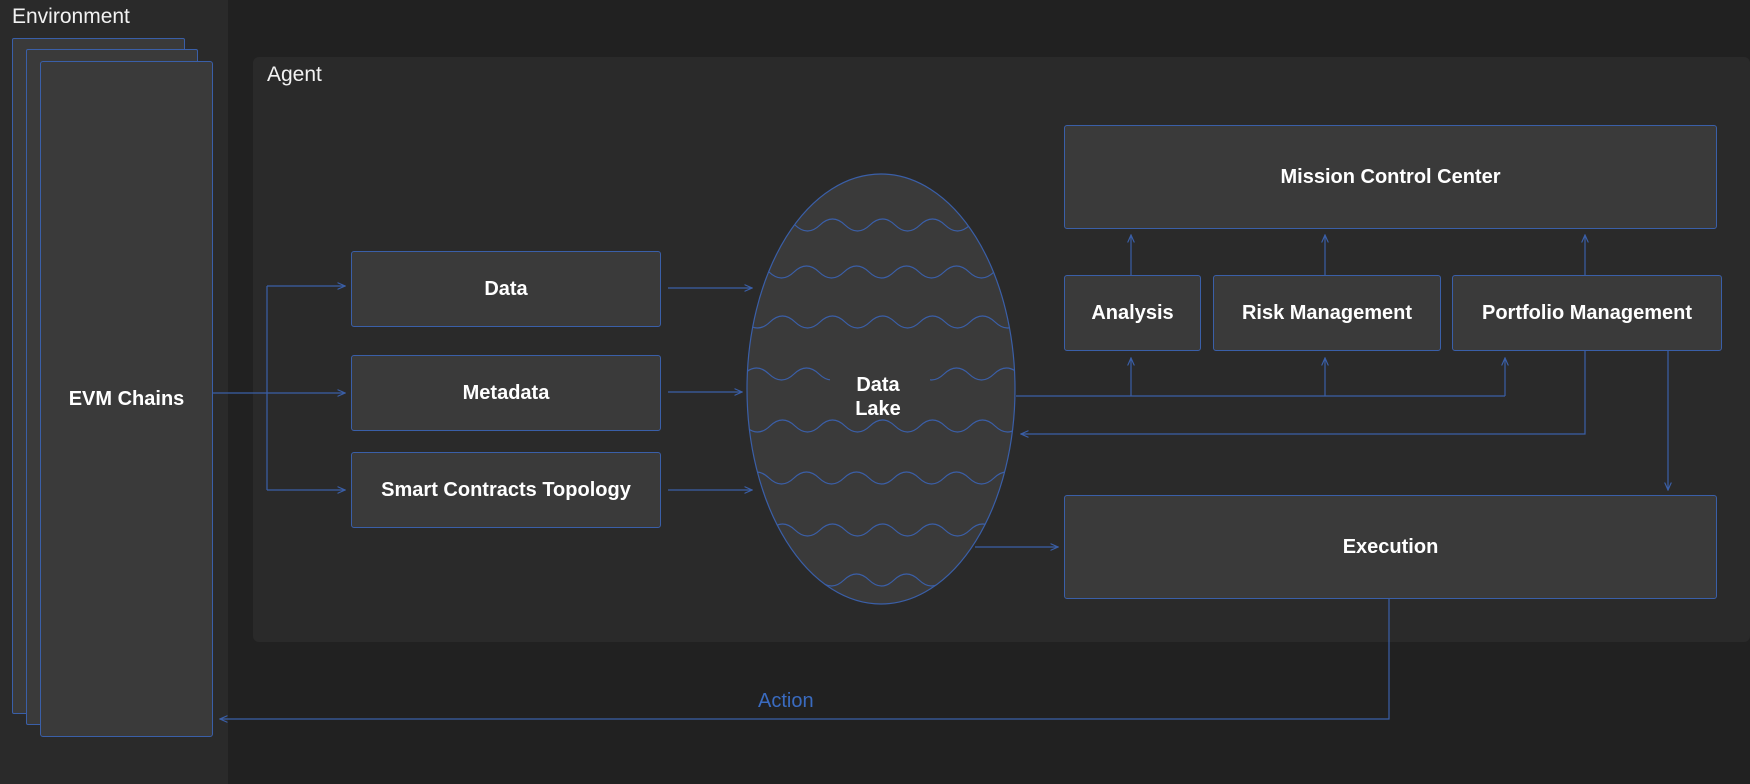 The width and height of the screenshot is (1750, 784). I want to click on data-lake-label: Data Lake, so click(878, 397).